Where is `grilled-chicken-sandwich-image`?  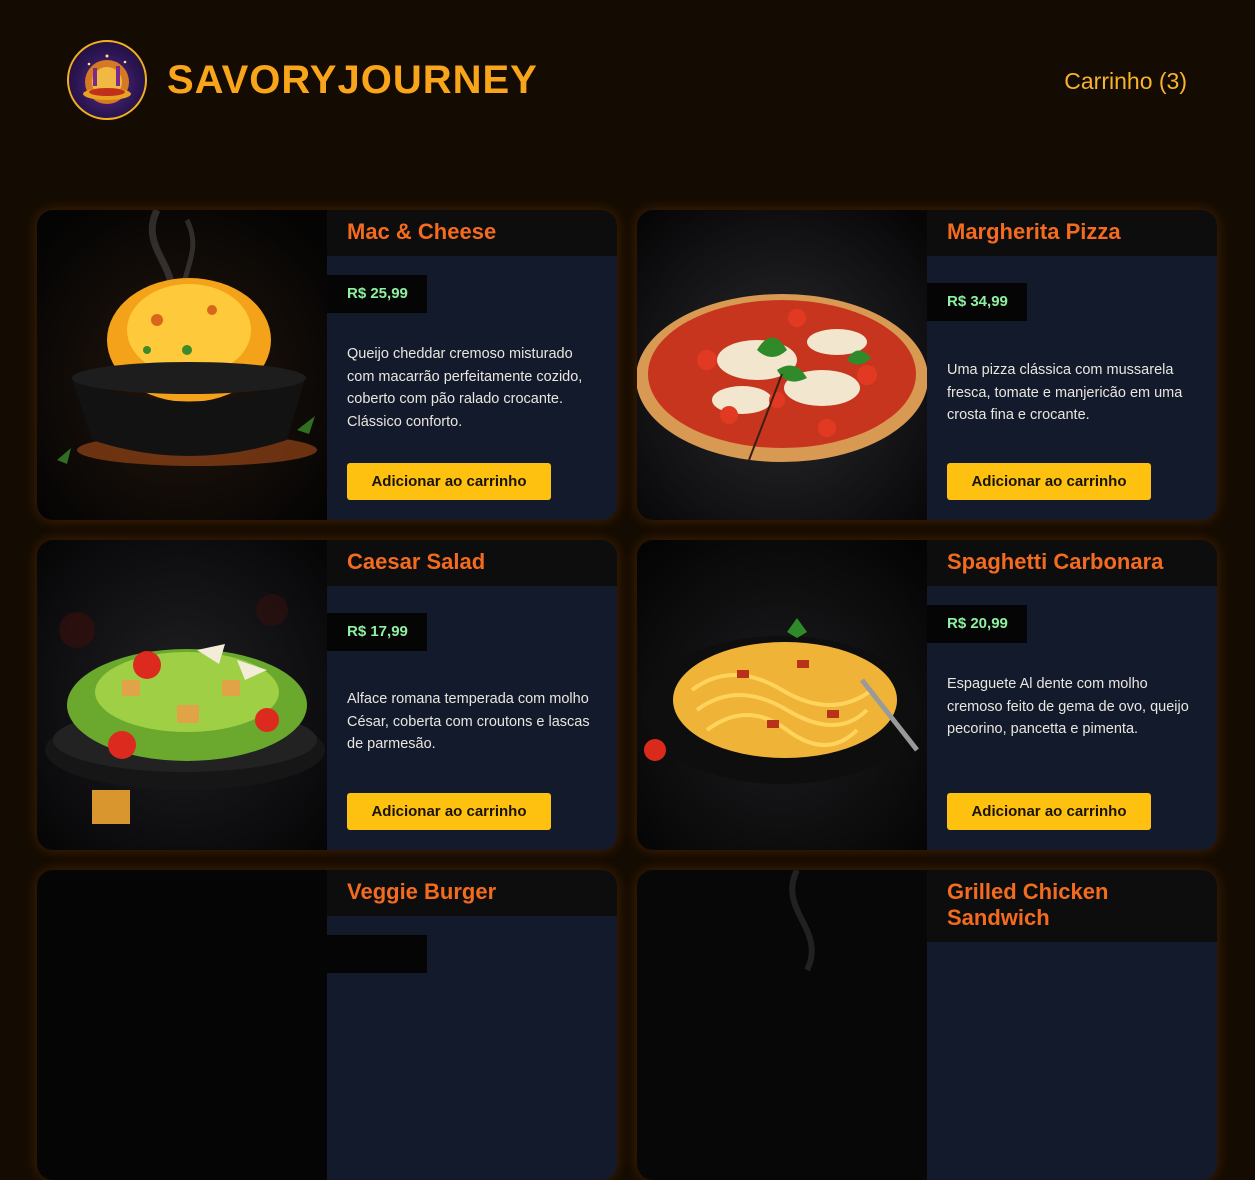
grilled-chicken-sandwich-image is located at coordinates (782, 1025).